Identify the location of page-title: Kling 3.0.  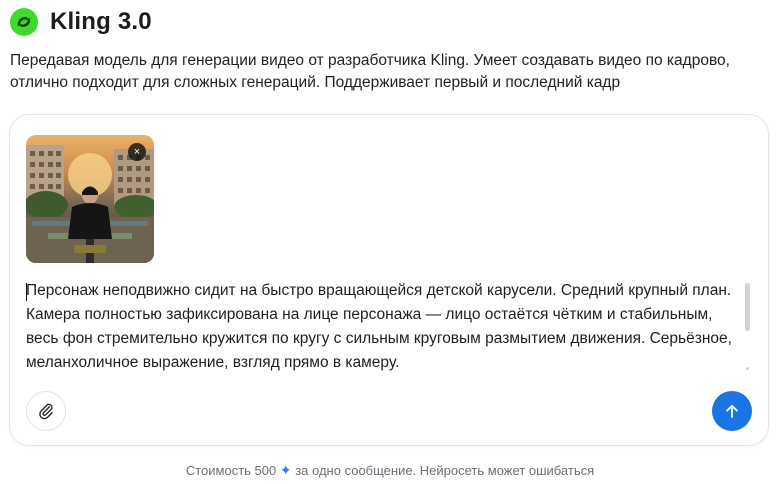
(101, 21).